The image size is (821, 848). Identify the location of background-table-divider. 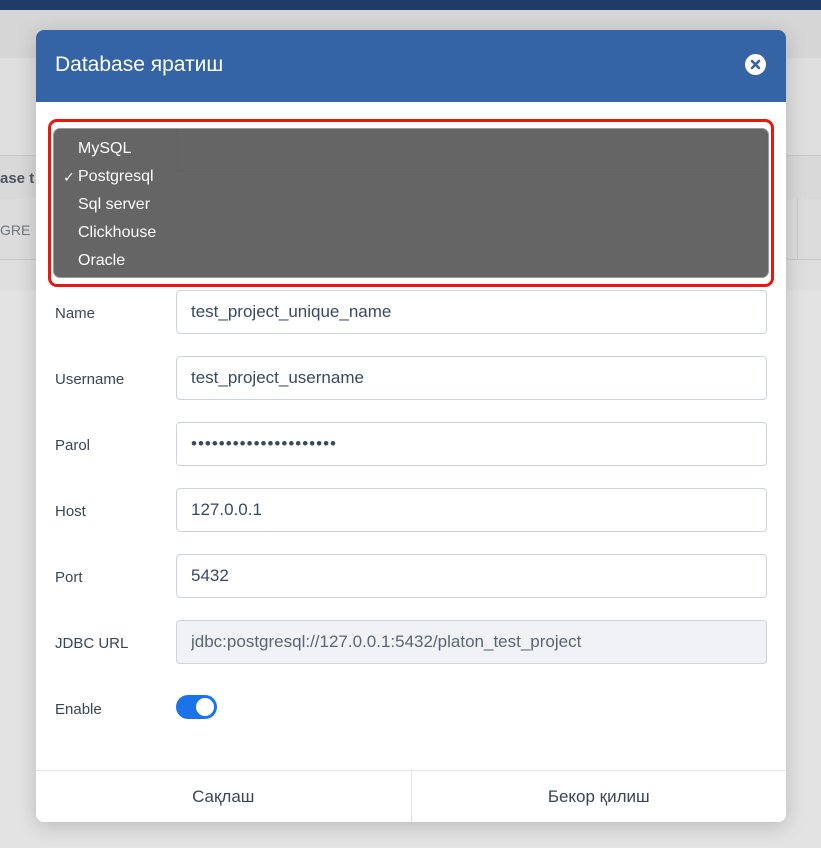
(797, 229).